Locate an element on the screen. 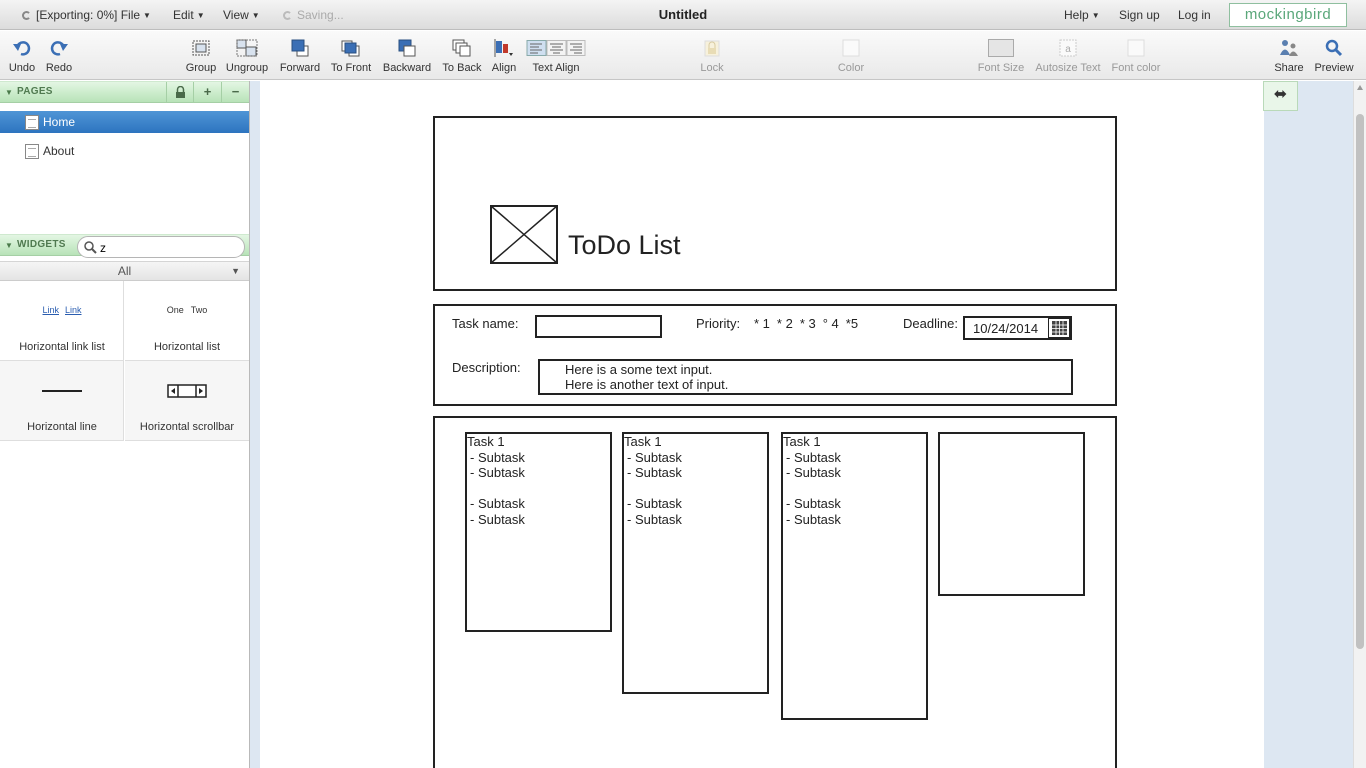  widget-horizontal-scrollbar: Horizontal scrollbar is located at coordinates (187, 401).